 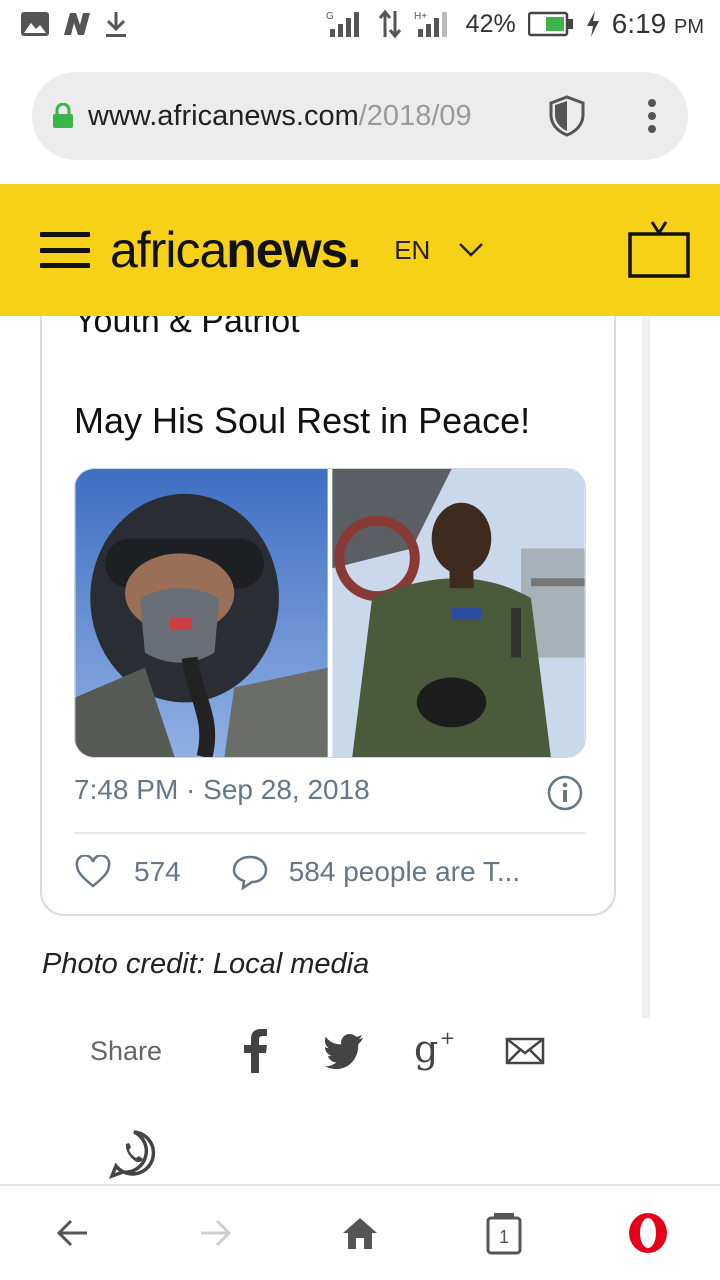 What do you see at coordinates (77, 24) in the screenshot?
I see `n-notification-icon` at bounding box center [77, 24].